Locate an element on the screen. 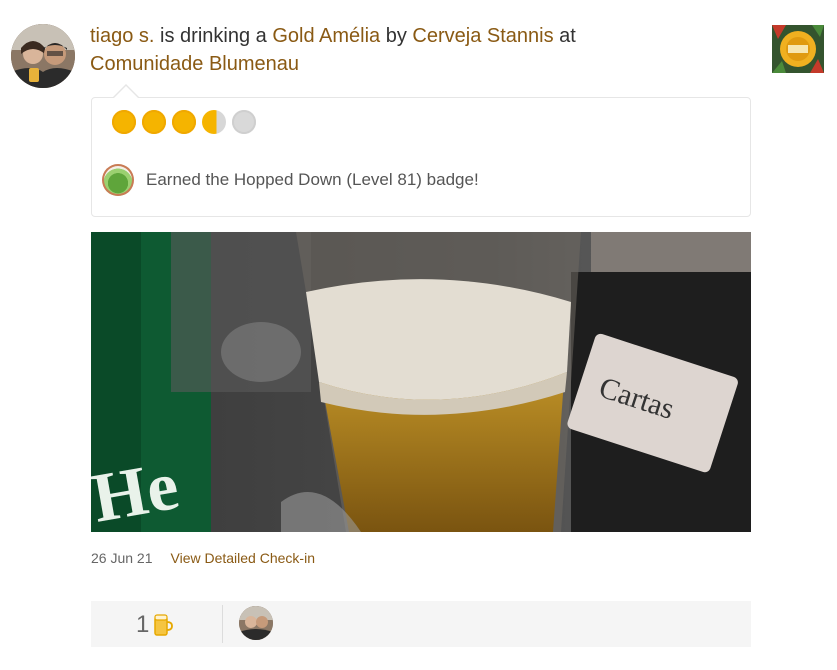  checkin-card: Earned the Hopped Down (Level 81) badge! is located at coordinates (421, 157).